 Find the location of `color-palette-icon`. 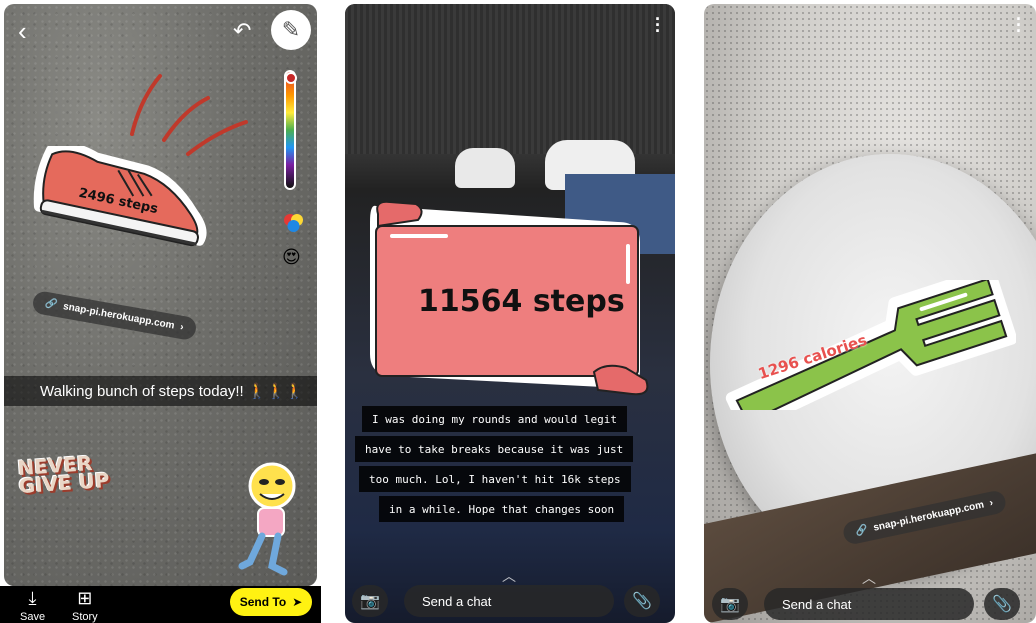

color-palette-icon is located at coordinates (293, 225).